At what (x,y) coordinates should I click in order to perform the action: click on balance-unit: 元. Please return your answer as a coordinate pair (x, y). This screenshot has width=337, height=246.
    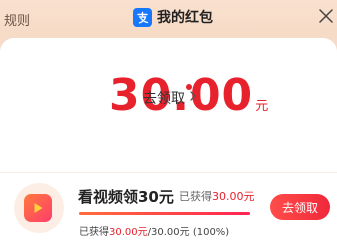
    Looking at the image, I should click on (262, 106).